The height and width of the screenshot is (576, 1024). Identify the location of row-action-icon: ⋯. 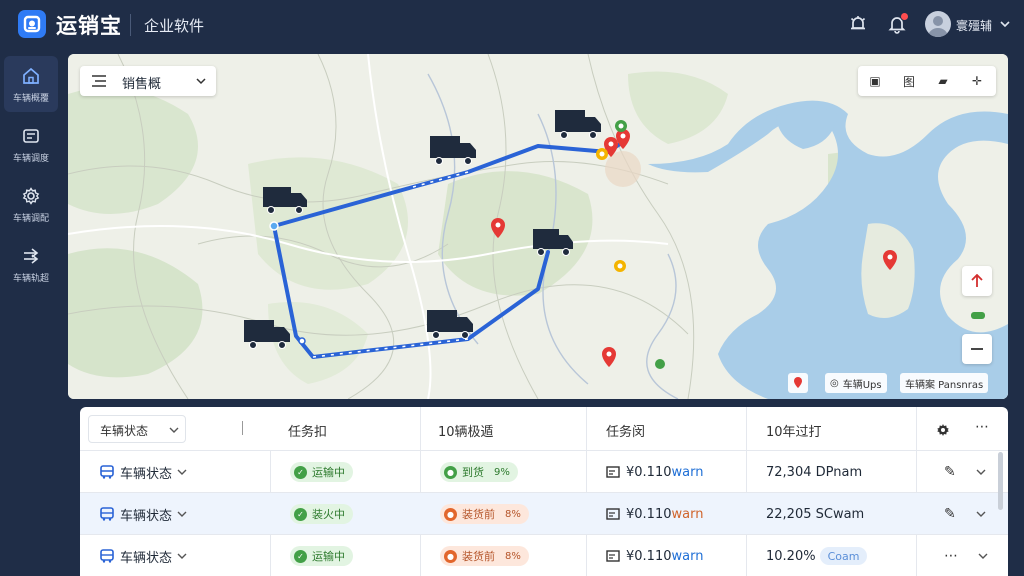
(951, 556).